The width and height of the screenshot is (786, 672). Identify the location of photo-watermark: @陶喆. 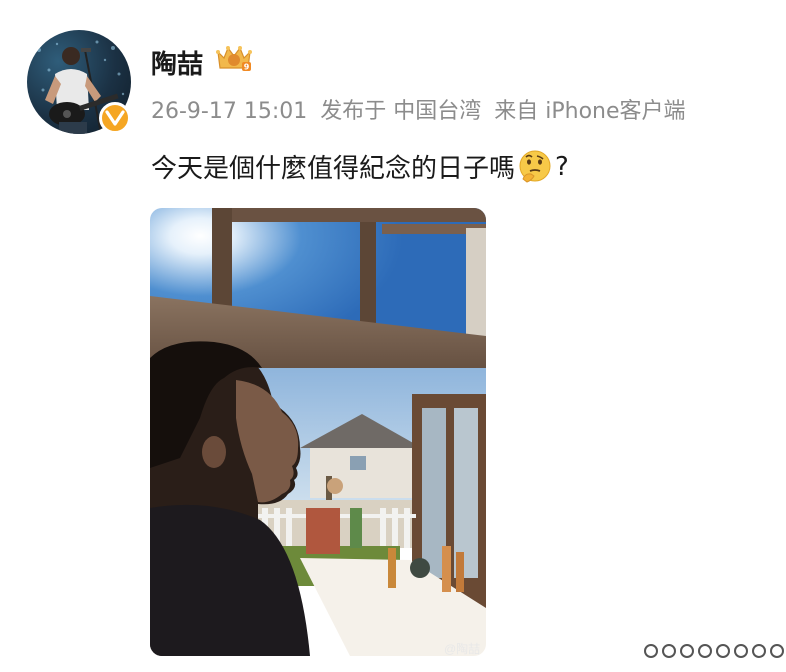
(462, 649).